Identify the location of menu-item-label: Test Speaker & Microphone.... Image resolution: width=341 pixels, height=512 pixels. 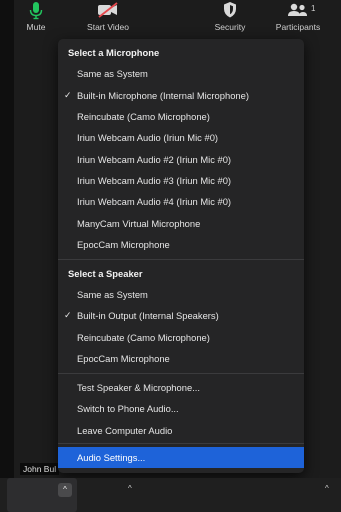
(138, 387).